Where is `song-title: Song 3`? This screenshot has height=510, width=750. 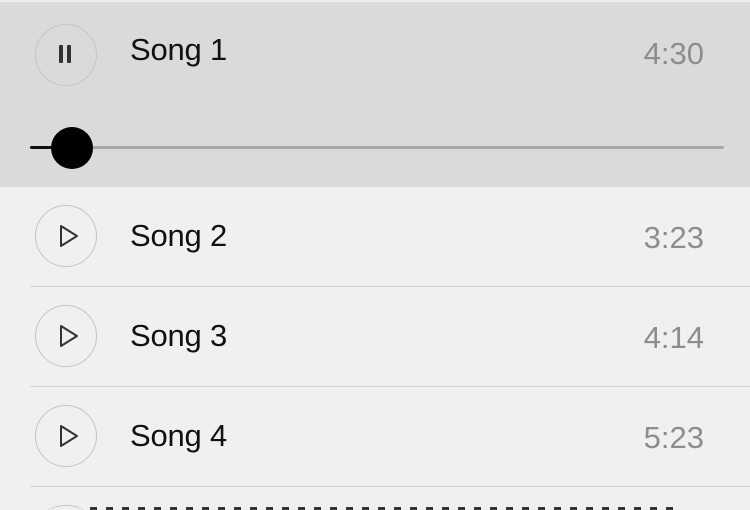 song-title: Song 3 is located at coordinates (179, 335).